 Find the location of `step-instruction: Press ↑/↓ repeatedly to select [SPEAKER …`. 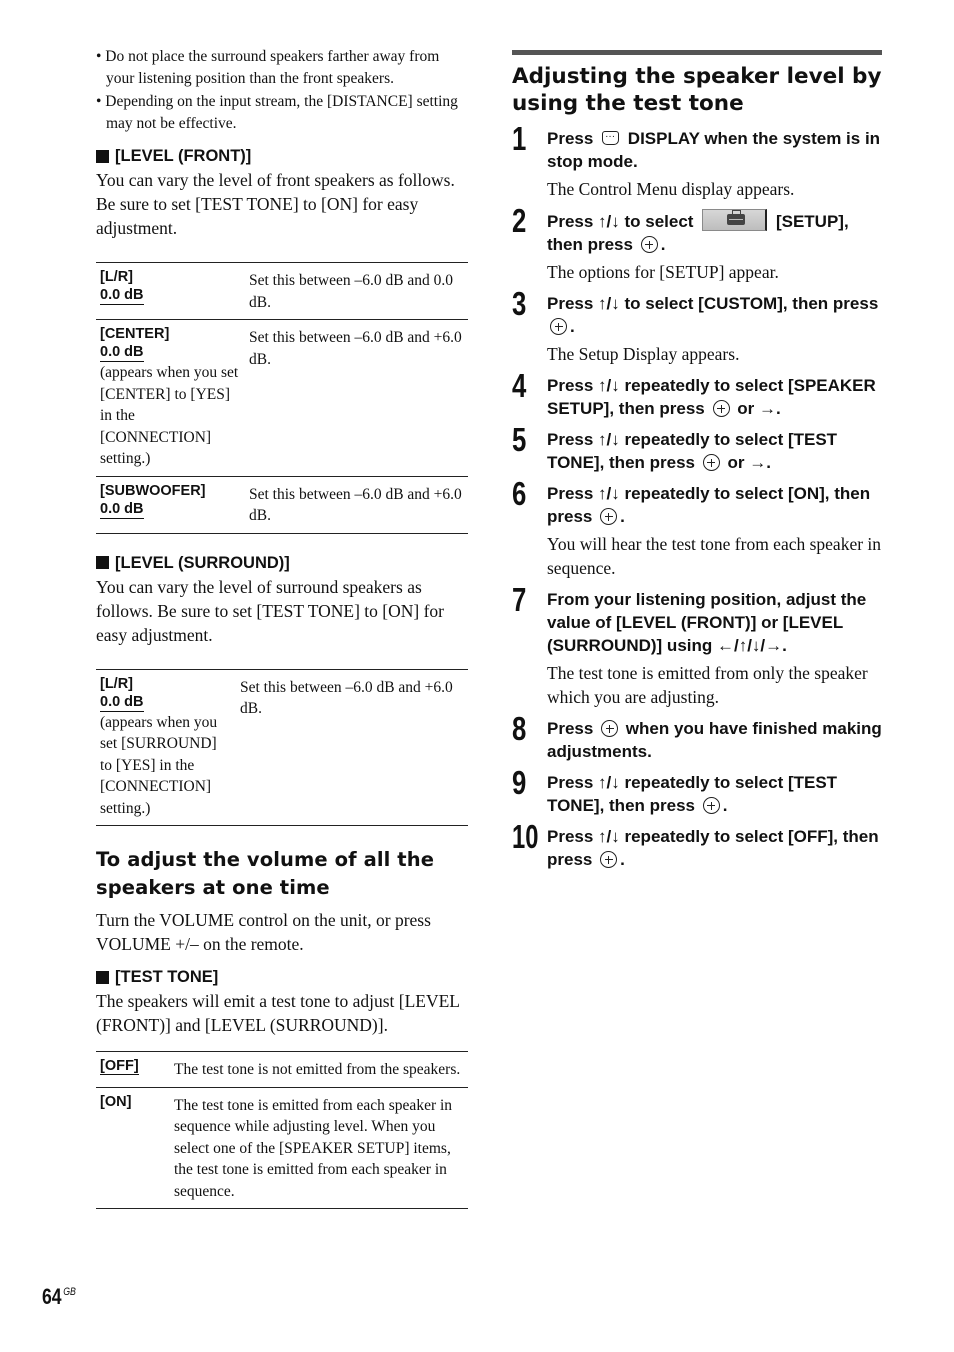

step-instruction: Press ↑/↓ repeatedly to select [SPEAKER … is located at coordinates (711, 397).